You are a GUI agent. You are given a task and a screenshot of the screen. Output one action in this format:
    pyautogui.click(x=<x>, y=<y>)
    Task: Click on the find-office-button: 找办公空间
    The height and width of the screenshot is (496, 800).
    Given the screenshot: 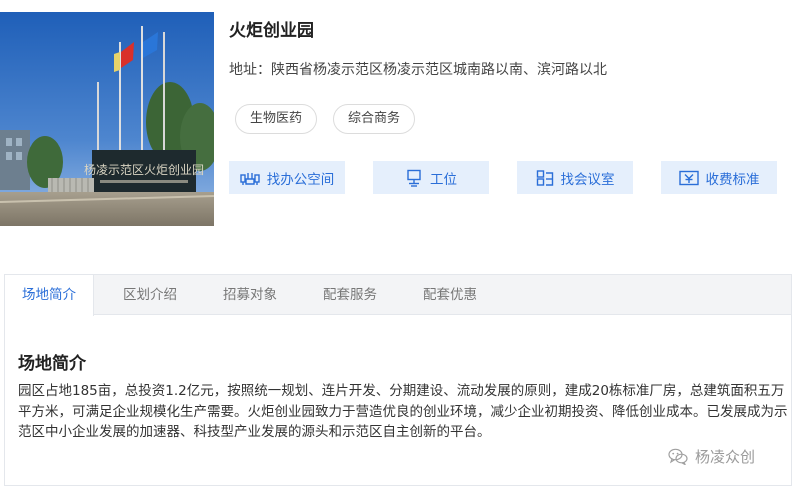 What is the action you would take?
    pyautogui.click(x=287, y=177)
    